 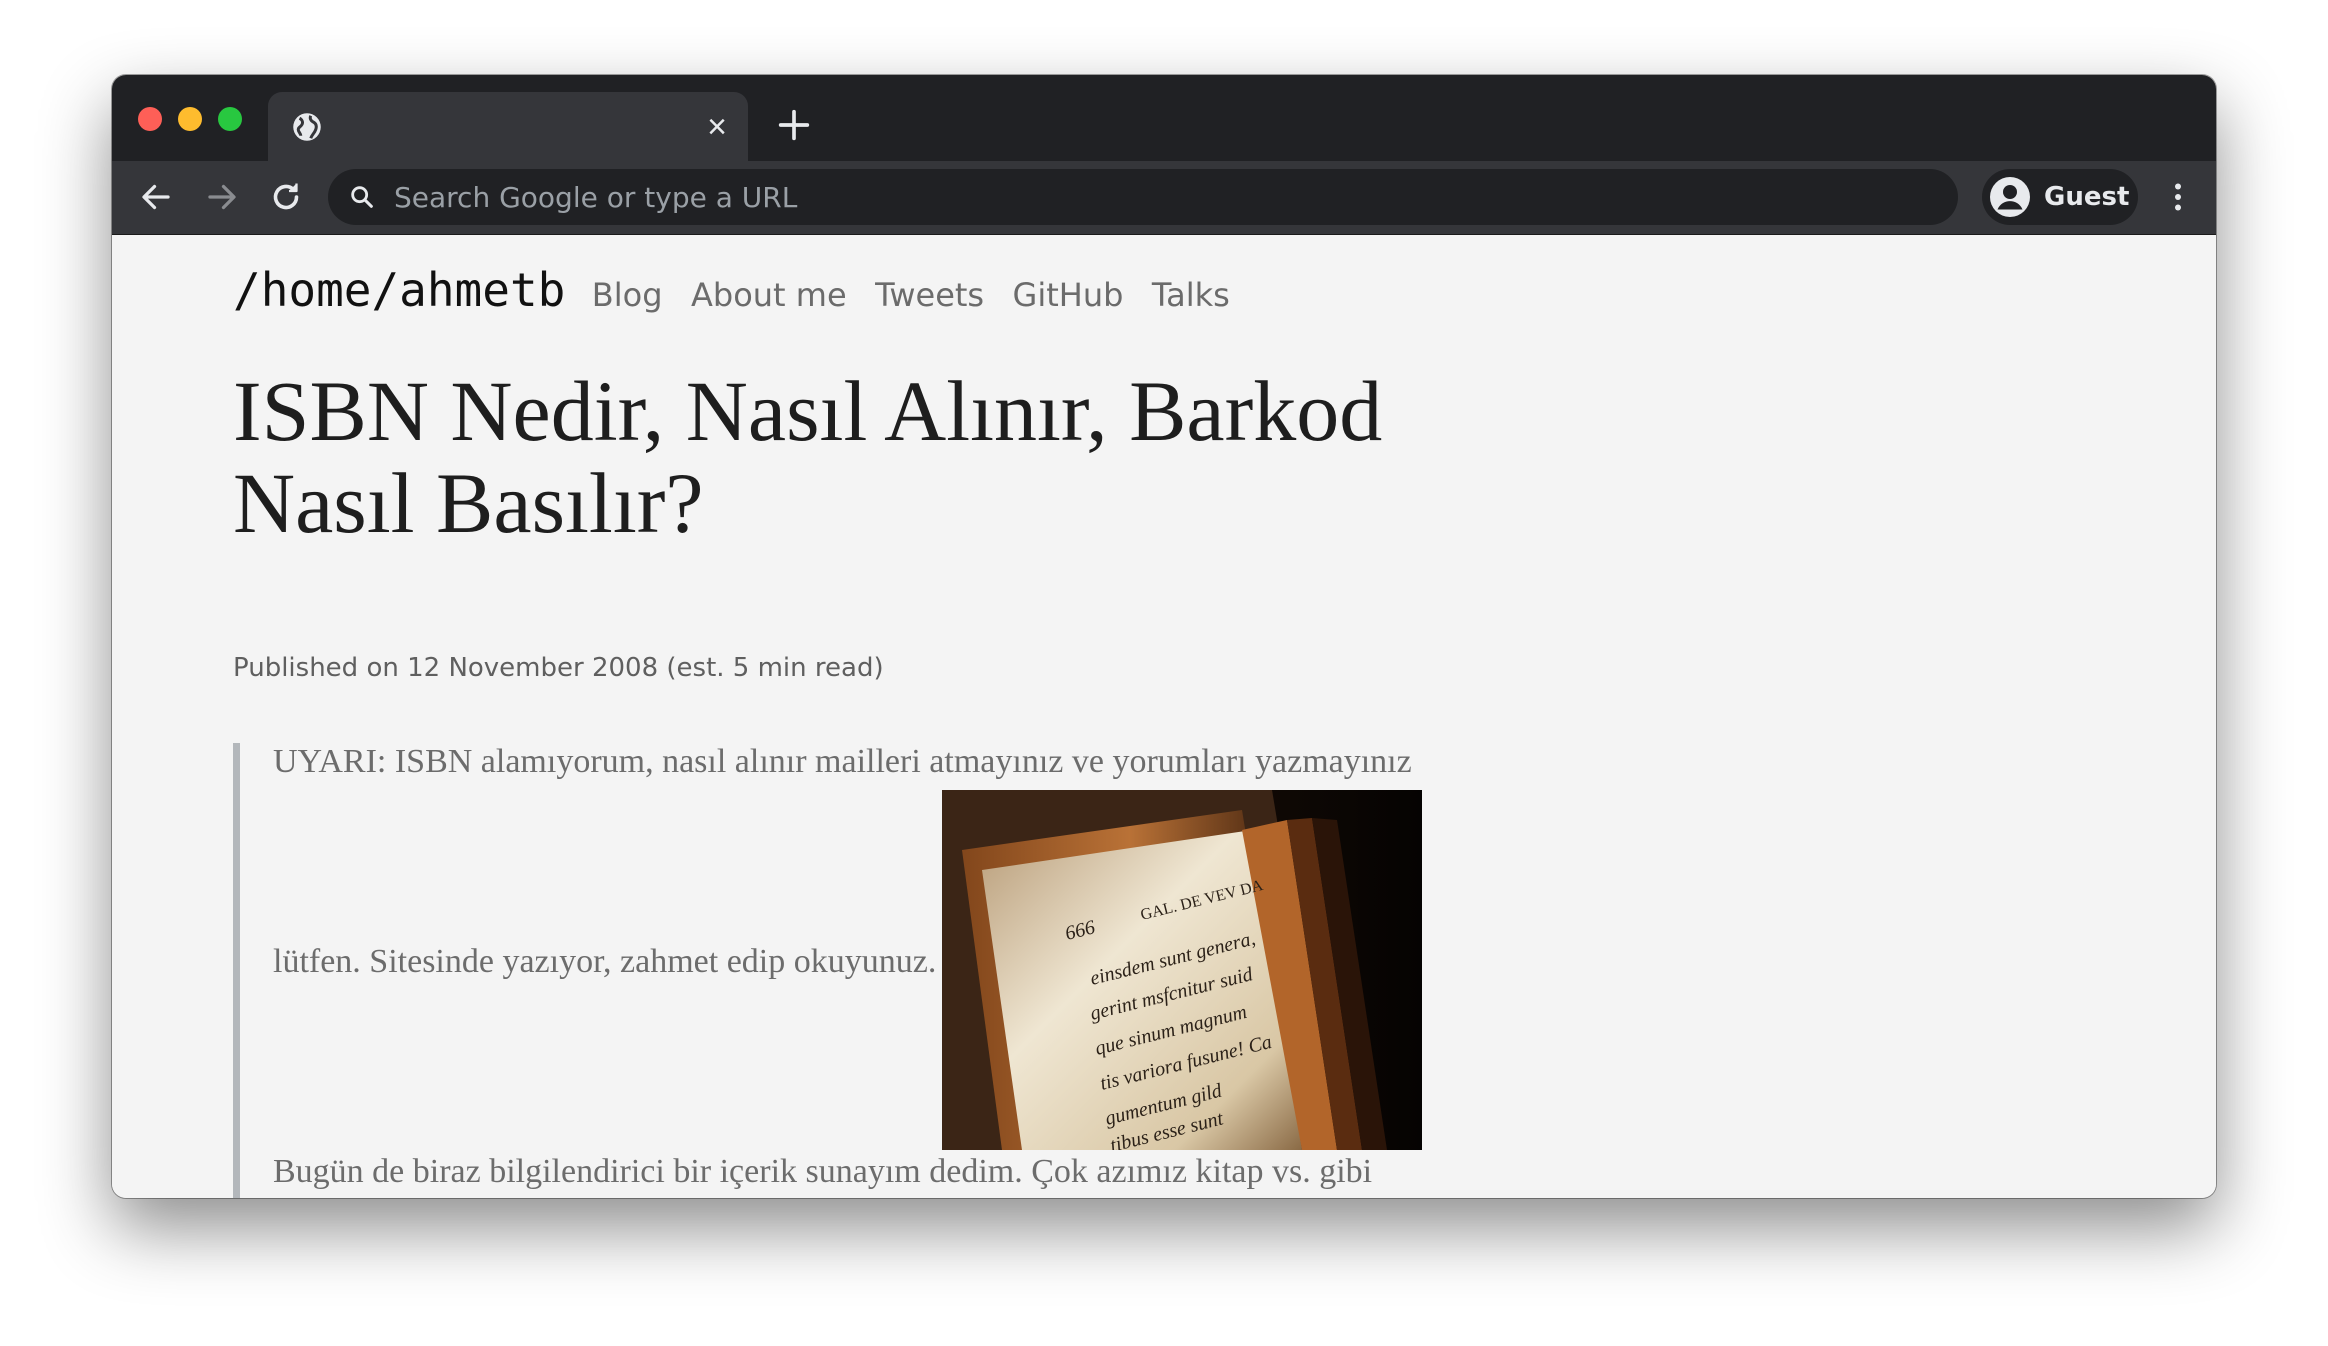 I want to click on nav-link-talks: Talks, so click(x=1191, y=295).